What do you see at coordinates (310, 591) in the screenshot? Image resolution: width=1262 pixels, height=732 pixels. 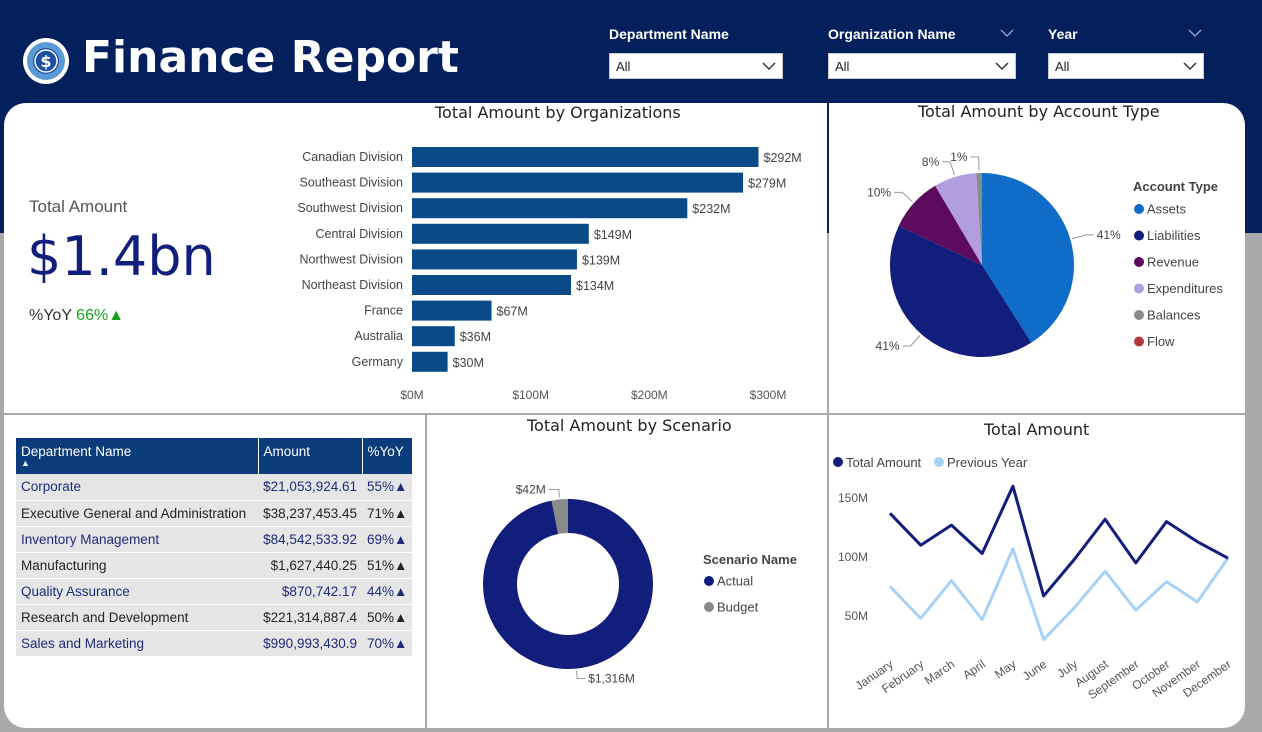 I see `cell-amount: $870,742.17` at bounding box center [310, 591].